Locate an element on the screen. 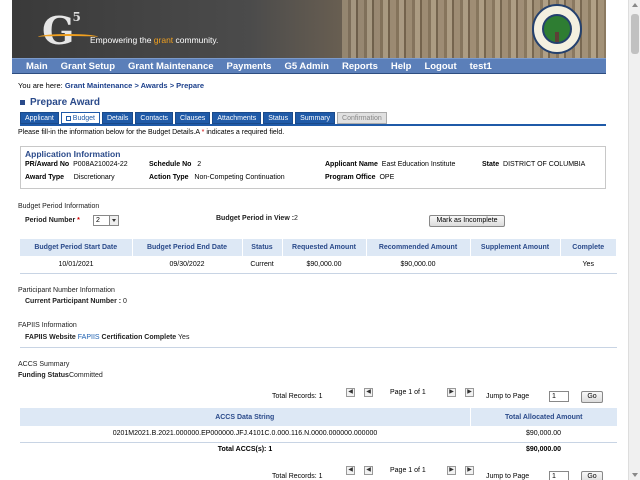  application-info-header: Application Information is located at coordinates (73, 154).